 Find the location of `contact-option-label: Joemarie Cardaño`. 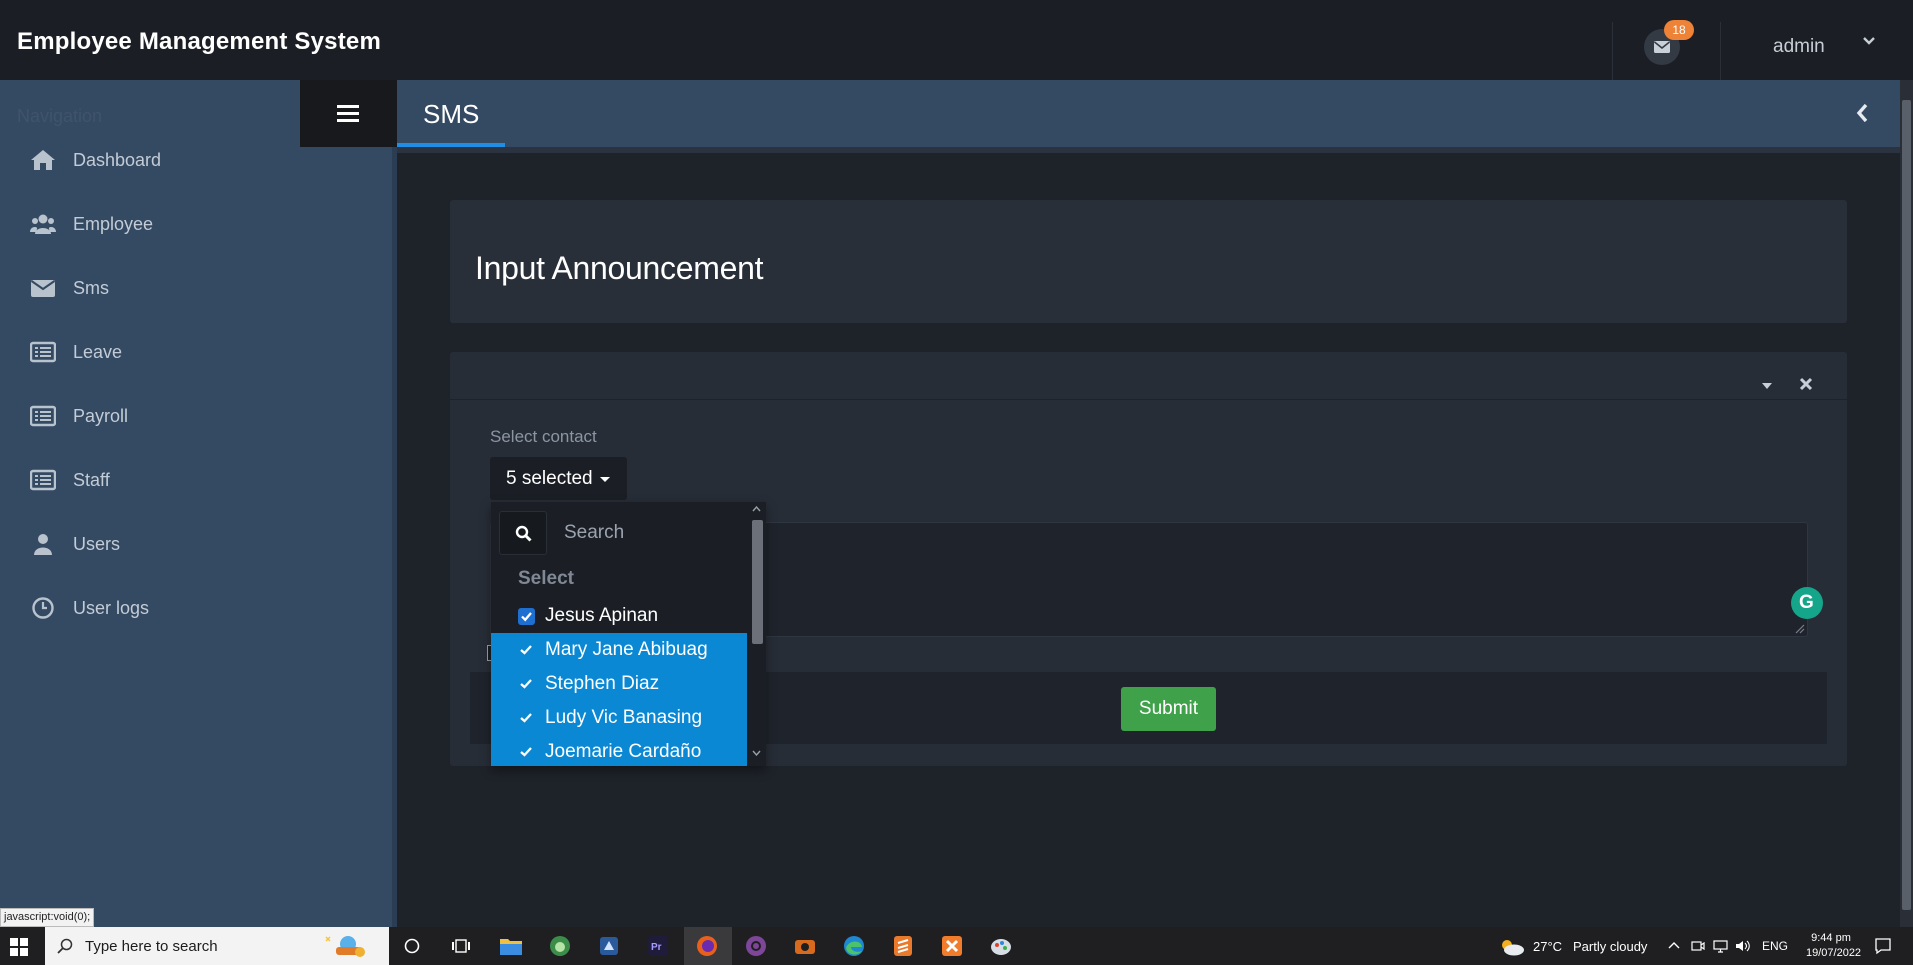

contact-option-label: Joemarie Cardaño is located at coordinates (623, 751).